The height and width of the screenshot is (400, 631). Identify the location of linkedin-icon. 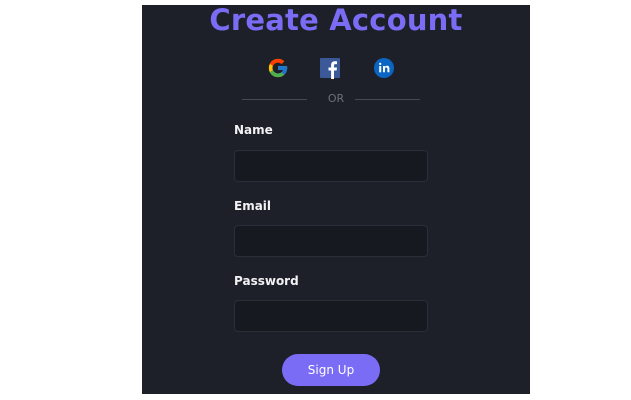
(384, 68).